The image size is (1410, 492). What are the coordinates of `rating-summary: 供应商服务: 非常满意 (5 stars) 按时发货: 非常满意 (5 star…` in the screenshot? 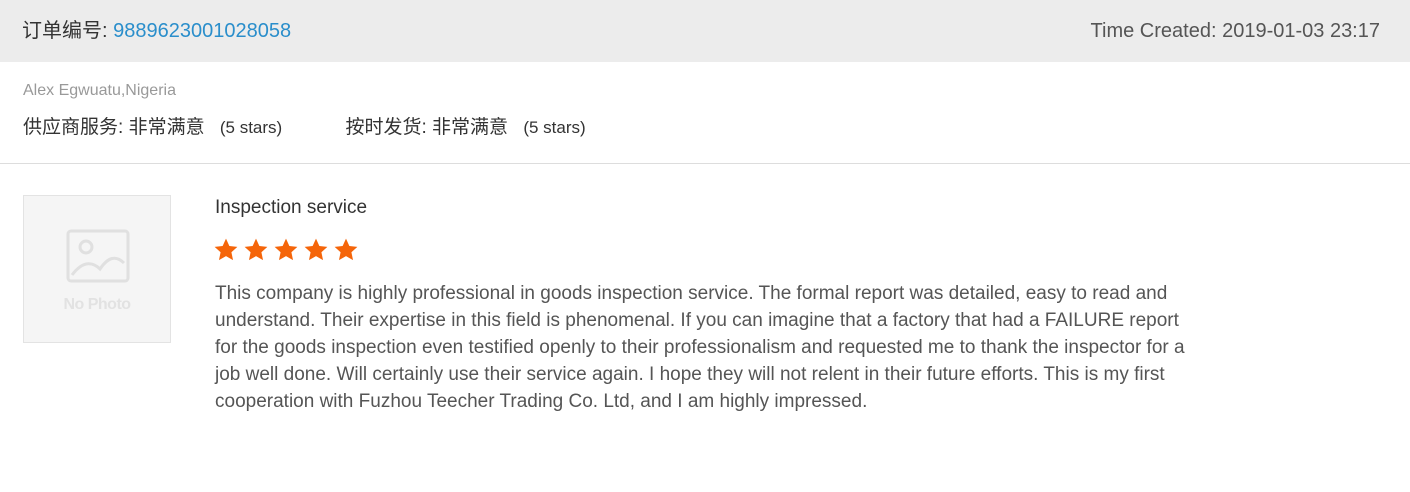 It's located at (304, 128).